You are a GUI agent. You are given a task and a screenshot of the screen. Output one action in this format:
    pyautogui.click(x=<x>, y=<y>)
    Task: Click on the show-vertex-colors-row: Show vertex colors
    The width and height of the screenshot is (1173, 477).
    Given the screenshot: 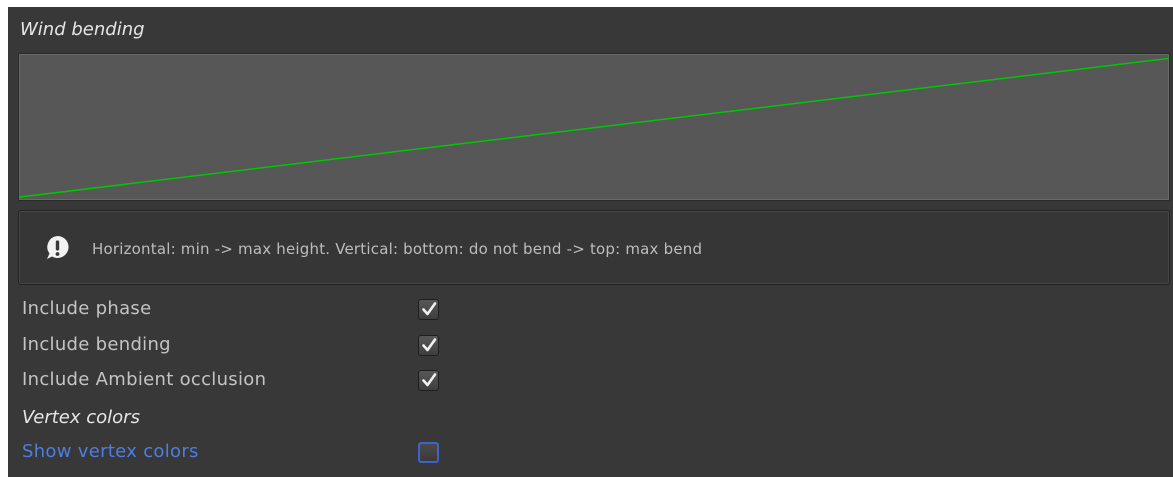 What is the action you would take?
    pyautogui.click(x=592, y=452)
    